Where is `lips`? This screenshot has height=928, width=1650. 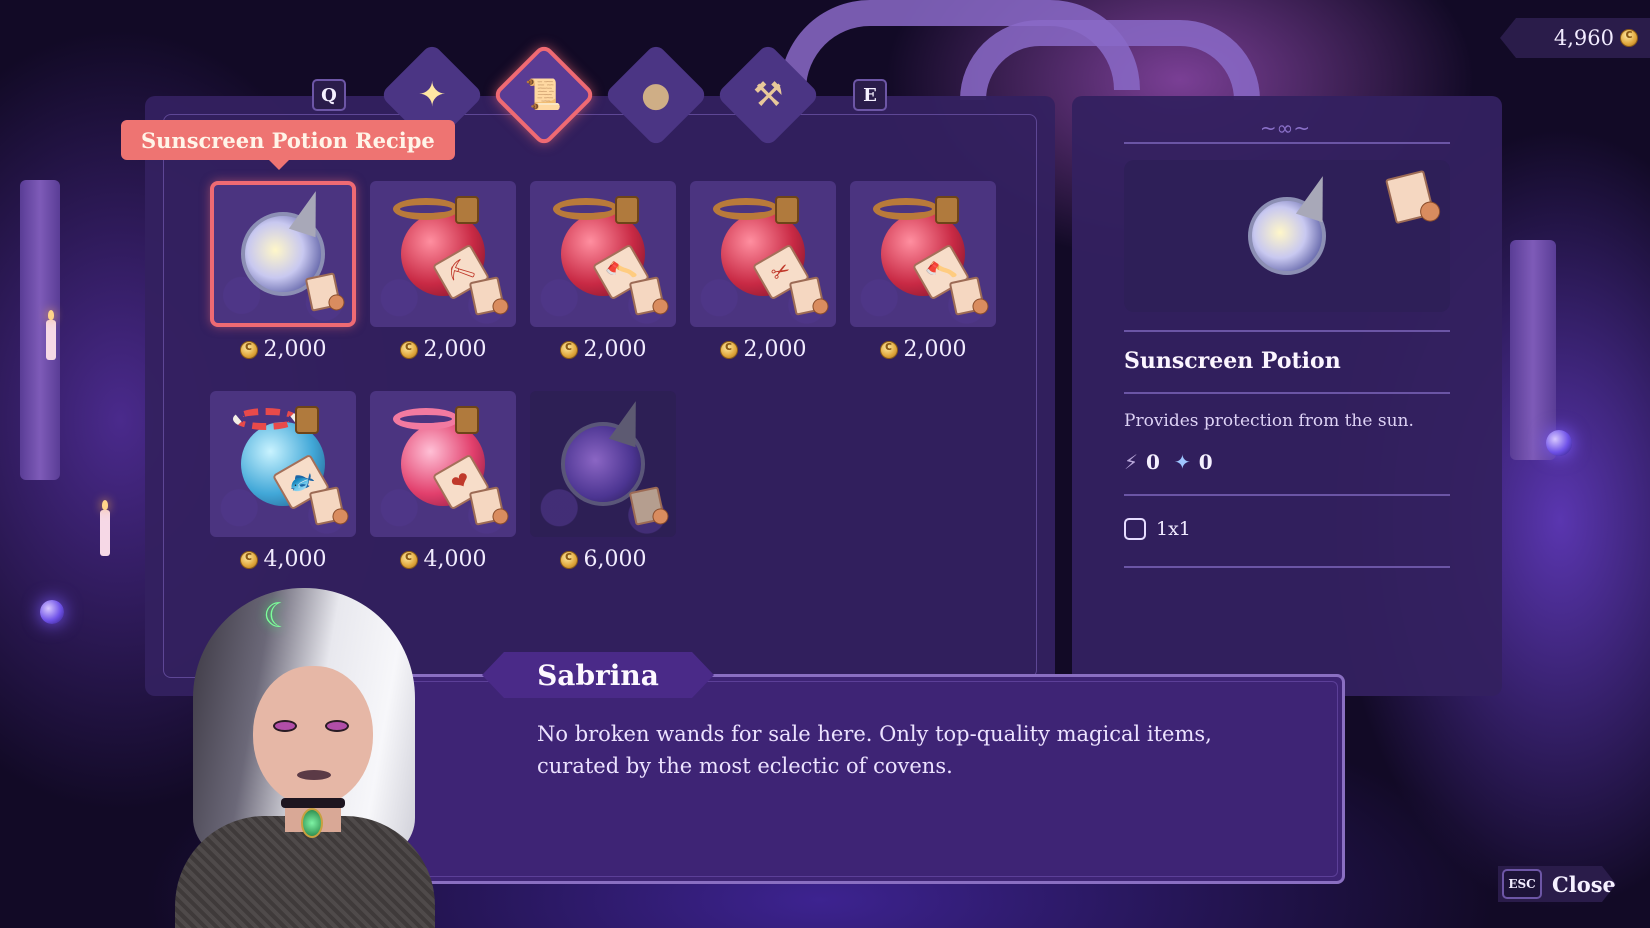 lips is located at coordinates (314, 775).